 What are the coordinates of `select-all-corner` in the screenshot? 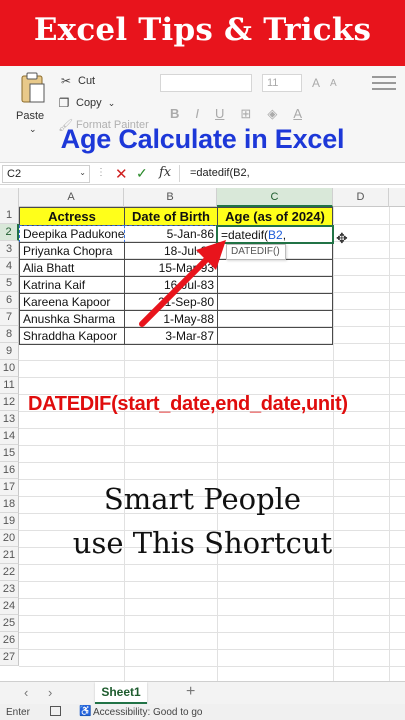 It's located at (9, 197).